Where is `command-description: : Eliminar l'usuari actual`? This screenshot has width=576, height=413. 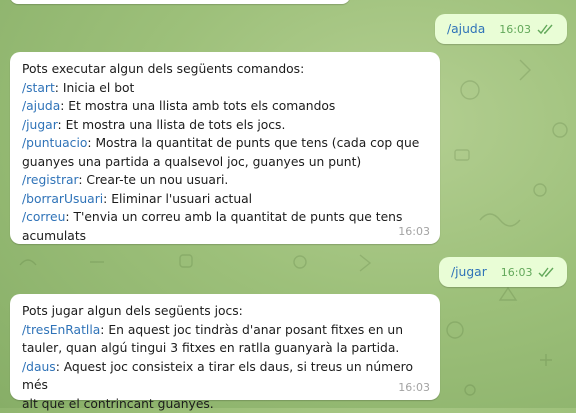 command-description: : Eliminar l'usuari actual is located at coordinates (177, 199).